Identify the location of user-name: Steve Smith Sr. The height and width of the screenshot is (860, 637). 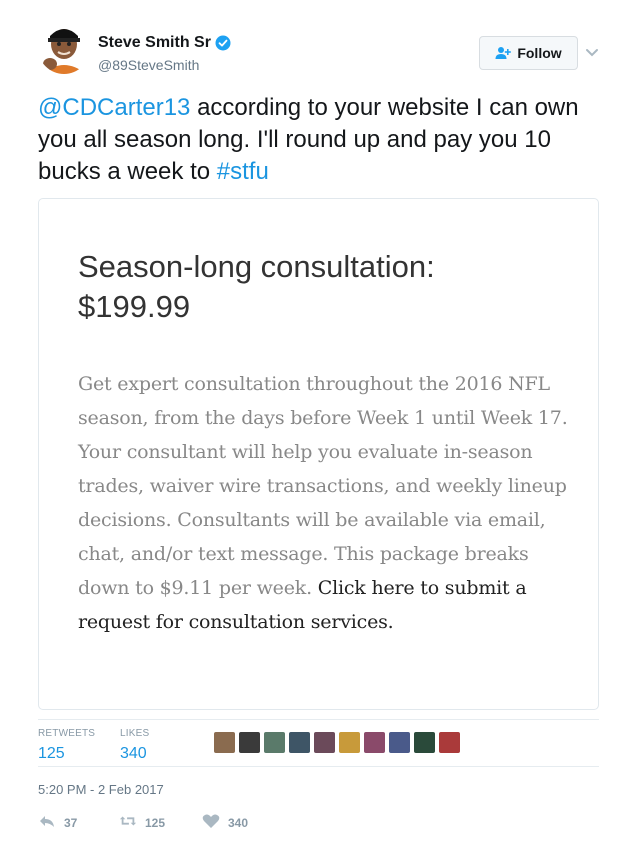
(164, 43).